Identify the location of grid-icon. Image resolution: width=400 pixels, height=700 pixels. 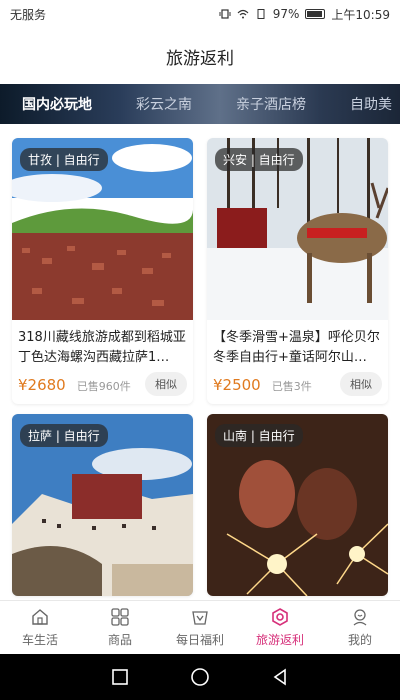
(120, 617).